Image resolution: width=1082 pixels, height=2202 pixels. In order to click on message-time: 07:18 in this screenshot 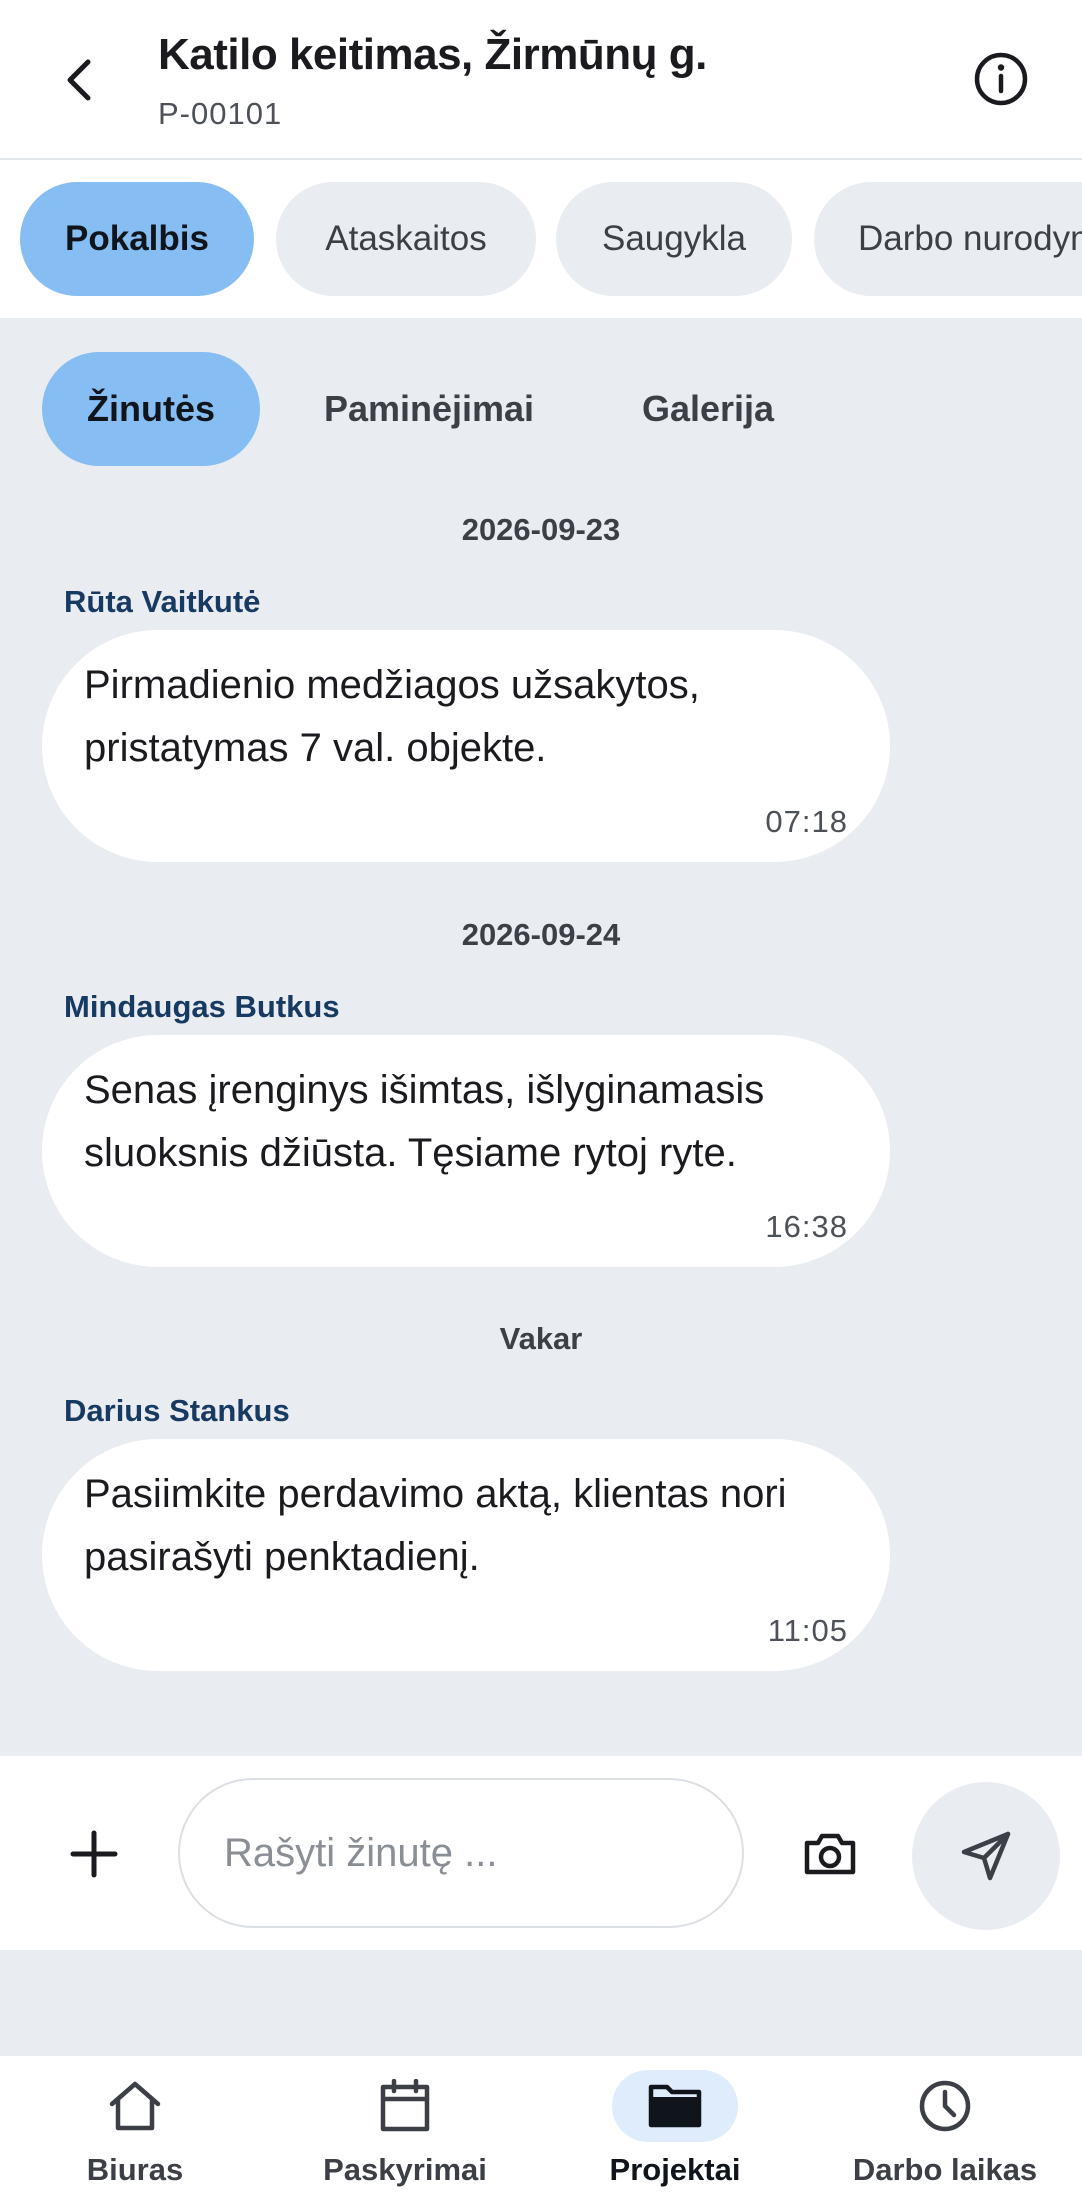, I will do `click(806, 821)`.